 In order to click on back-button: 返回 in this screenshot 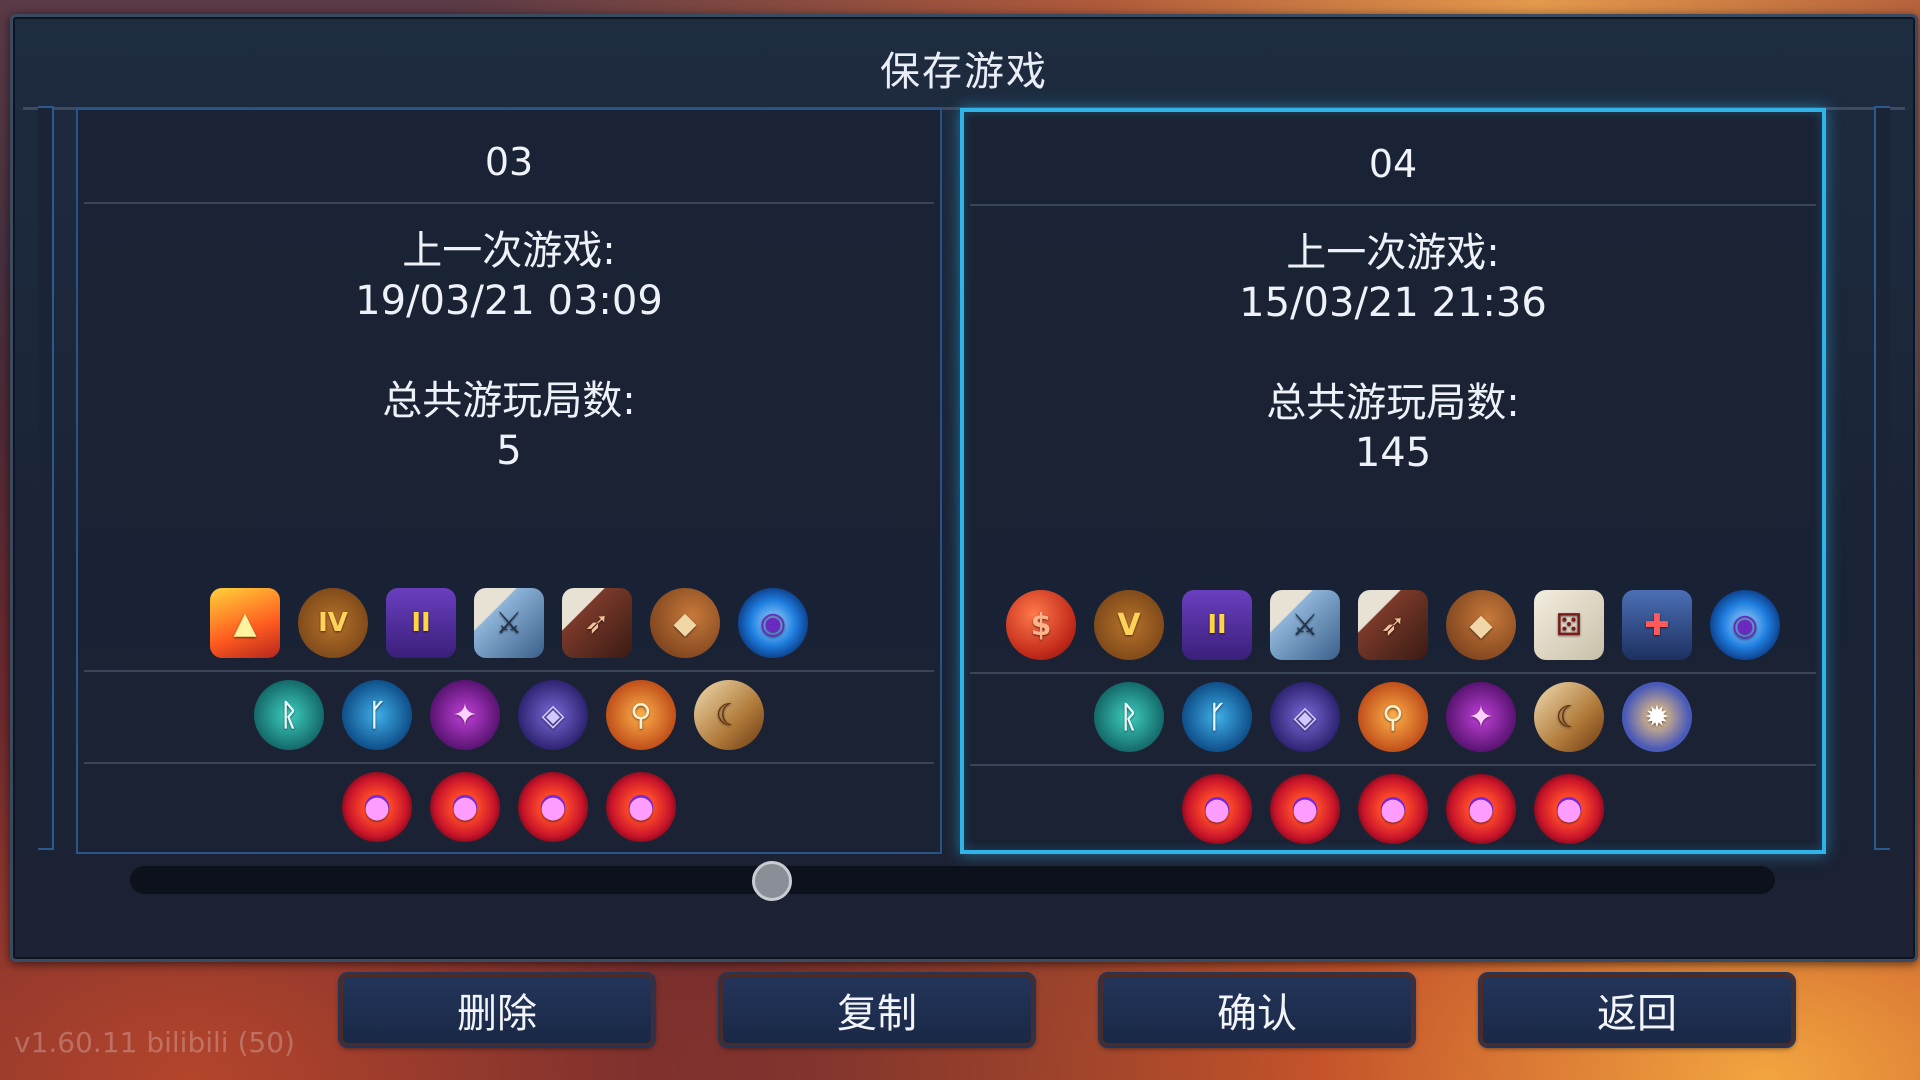, I will do `click(1637, 1010)`.